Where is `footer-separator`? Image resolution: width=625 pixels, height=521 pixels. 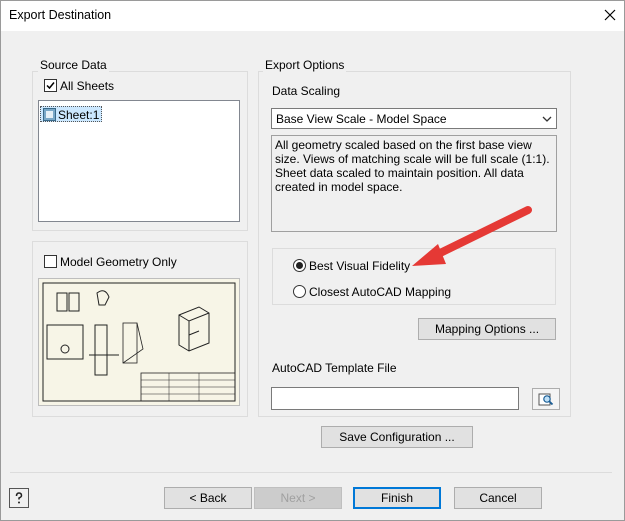 footer-separator is located at coordinates (311, 472).